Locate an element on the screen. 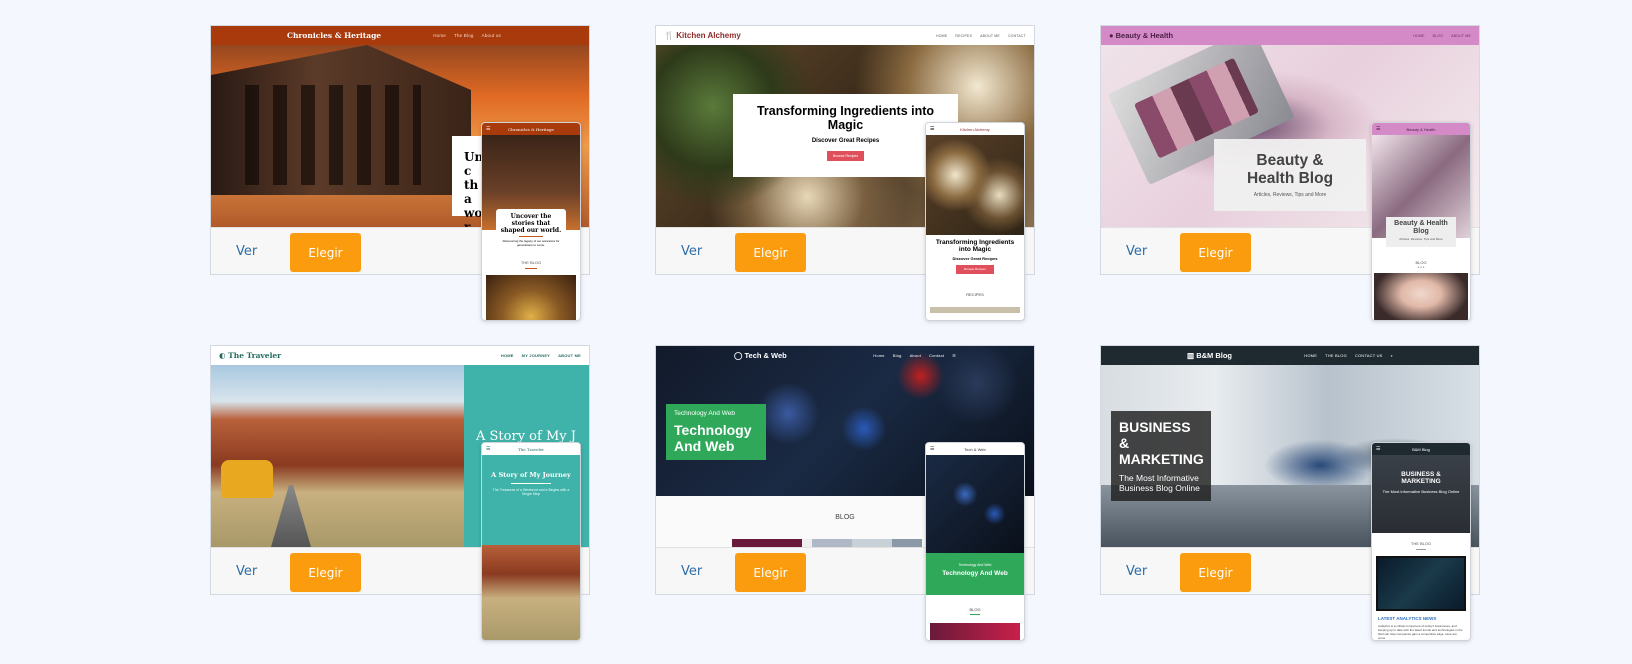 Image resolution: width=1632 pixels, height=664 pixels. nav-journey: MY JOURNEY is located at coordinates (536, 355).